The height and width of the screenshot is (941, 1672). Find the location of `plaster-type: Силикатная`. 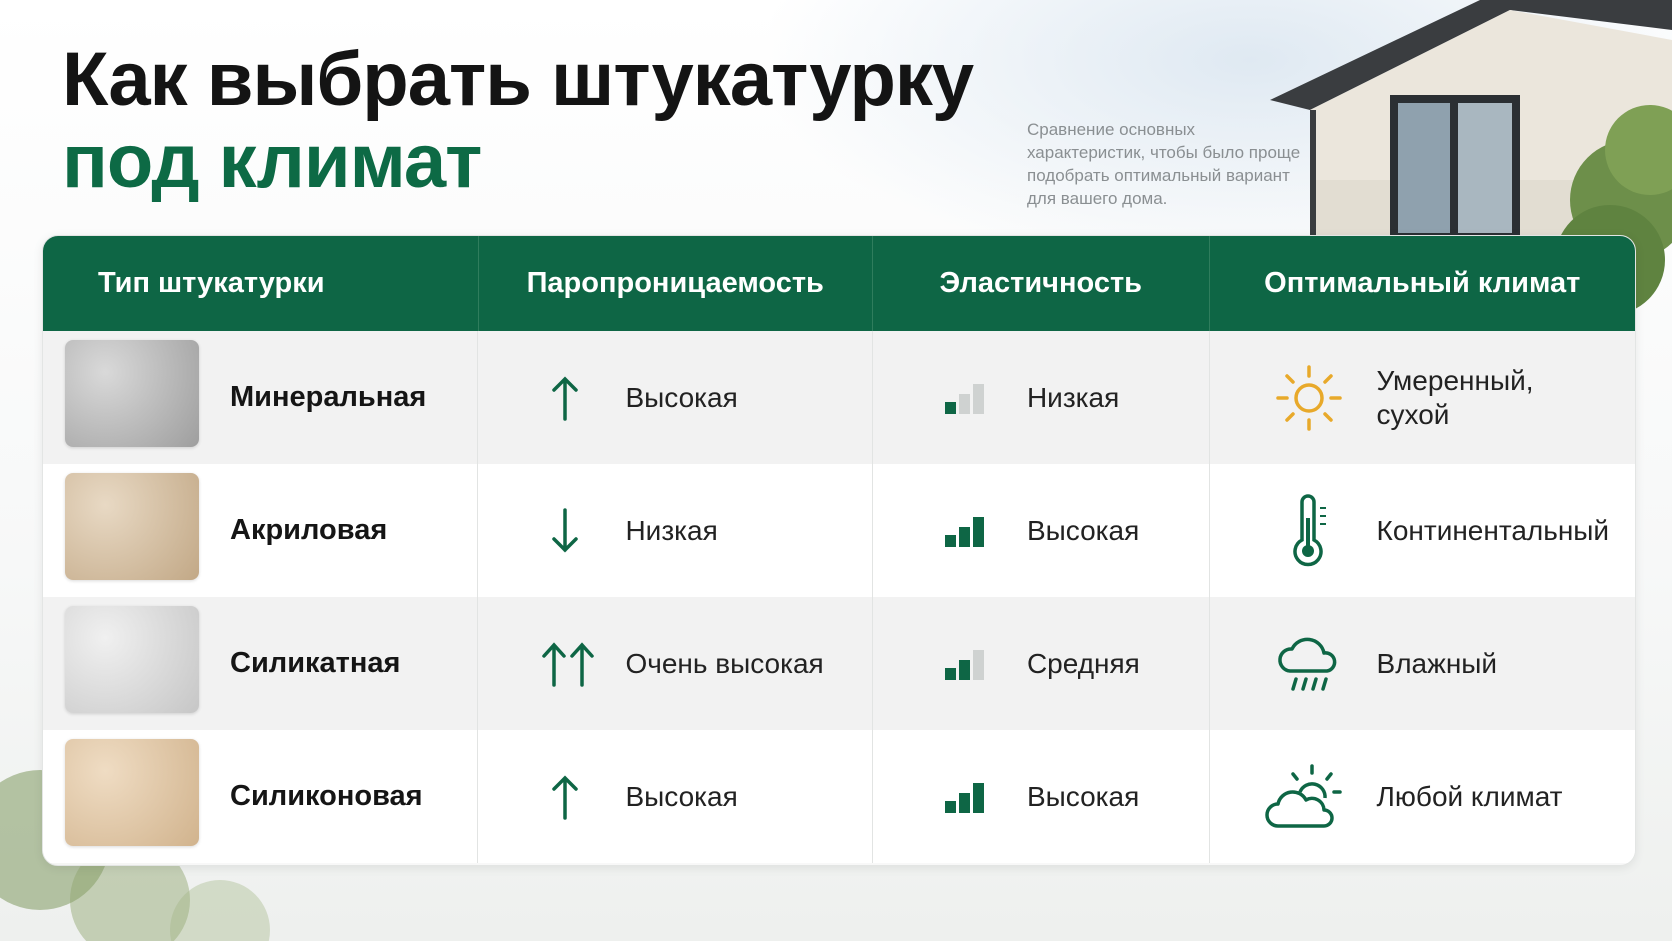

plaster-type: Силикатная is located at coordinates (315, 663).